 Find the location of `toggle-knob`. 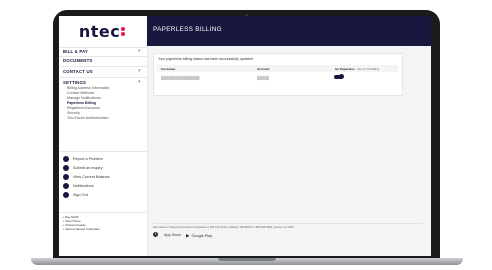

toggle-knob is located at coordinates (341, 76).